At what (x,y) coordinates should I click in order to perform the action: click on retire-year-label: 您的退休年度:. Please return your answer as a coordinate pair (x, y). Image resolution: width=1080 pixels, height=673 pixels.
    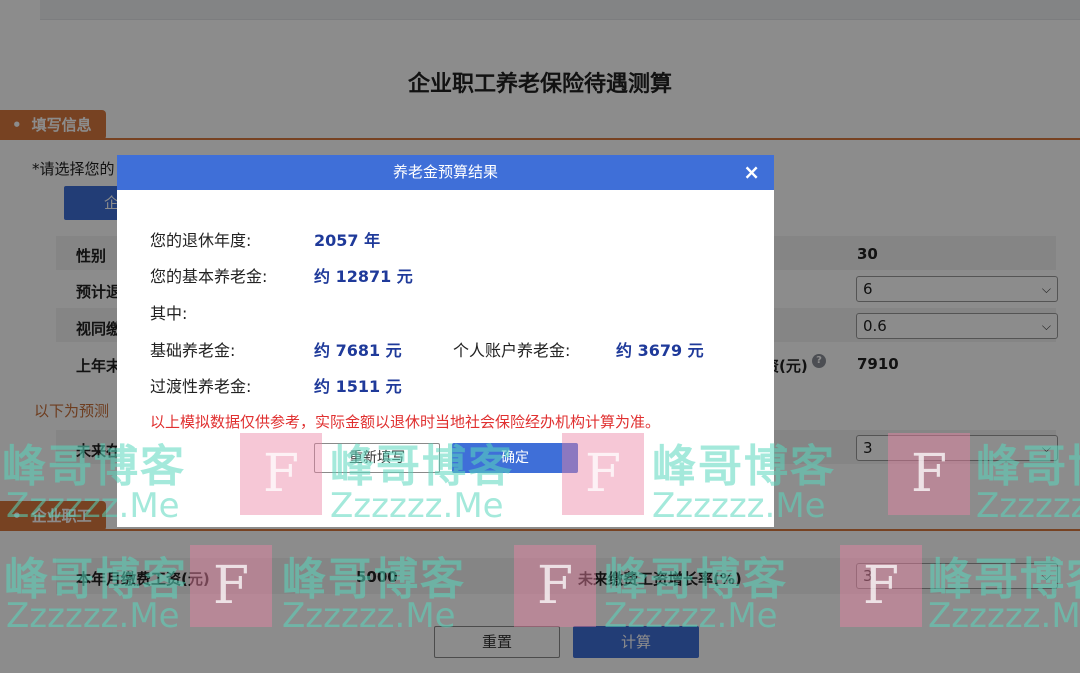
    Looking at the image, I should click on (201, 240).